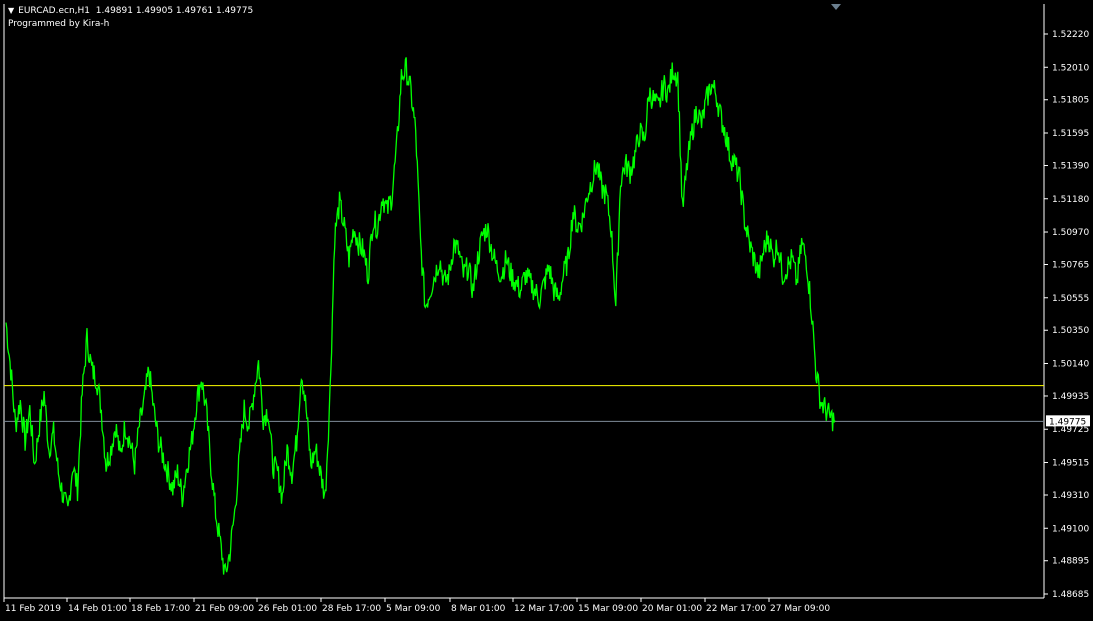  Describe the element at coordinates (54, 11) in the screenshot. I see `symbol-name: EURCAD.ecn,H1` at that location.